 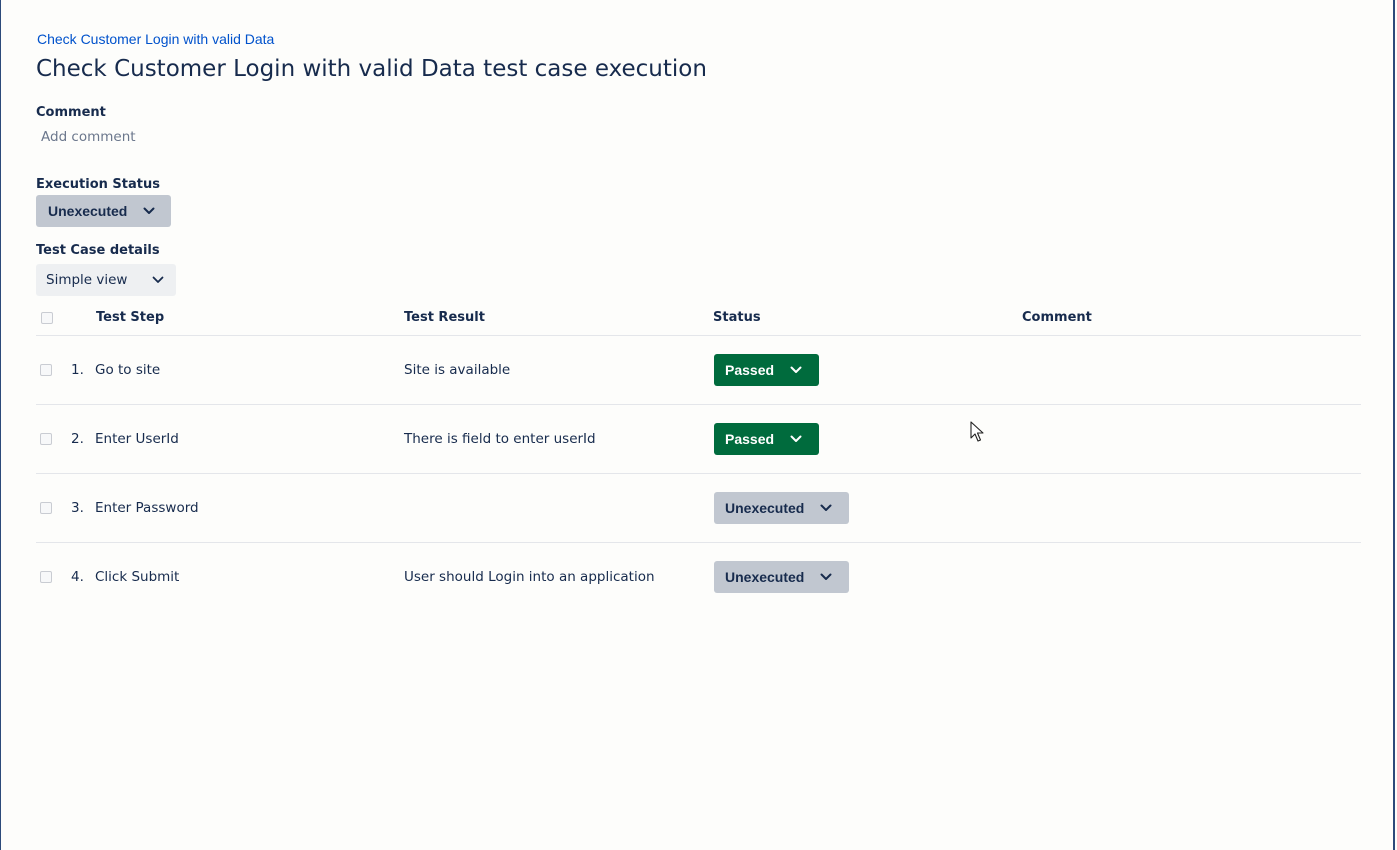 What do you see at coordinates (87, 280) in the screenshot?
I see `view-mode-value: Simple view` at bounding box center [87, 280].